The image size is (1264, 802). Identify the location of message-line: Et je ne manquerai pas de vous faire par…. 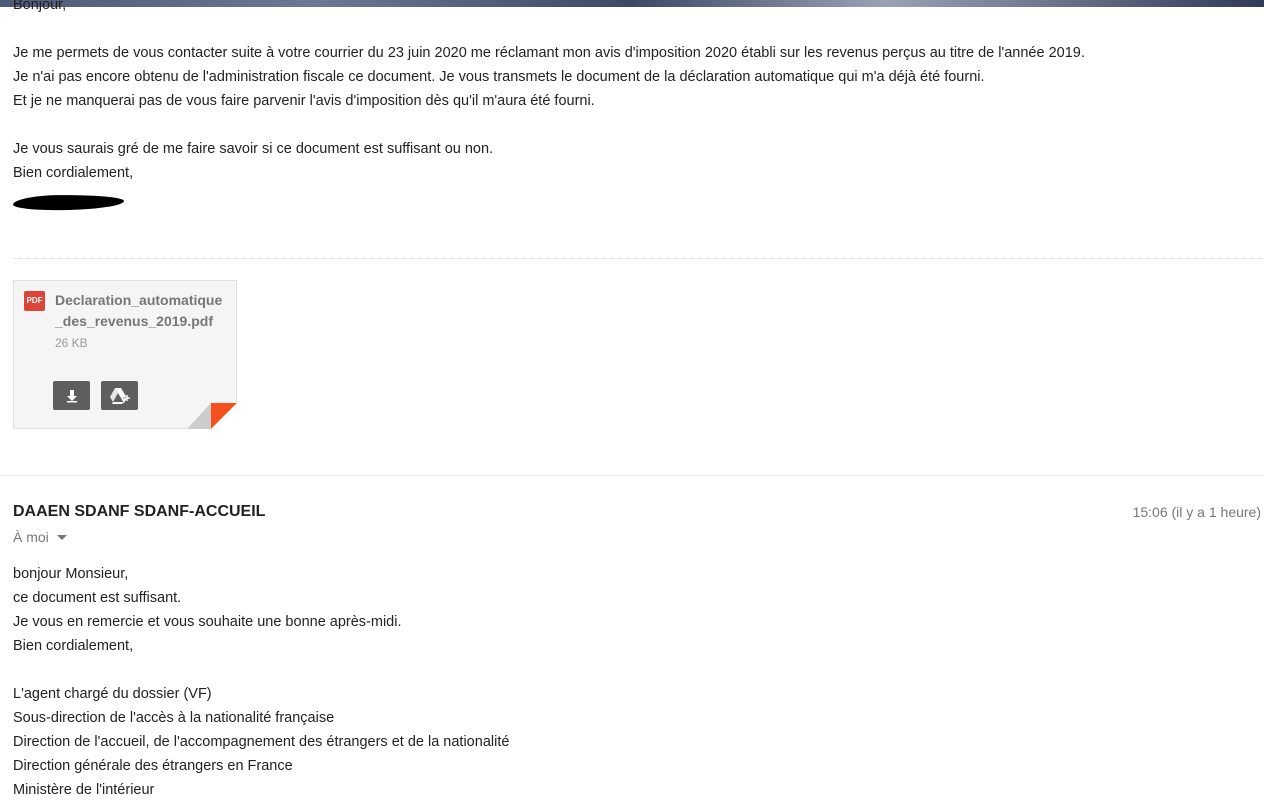
(304, 101).